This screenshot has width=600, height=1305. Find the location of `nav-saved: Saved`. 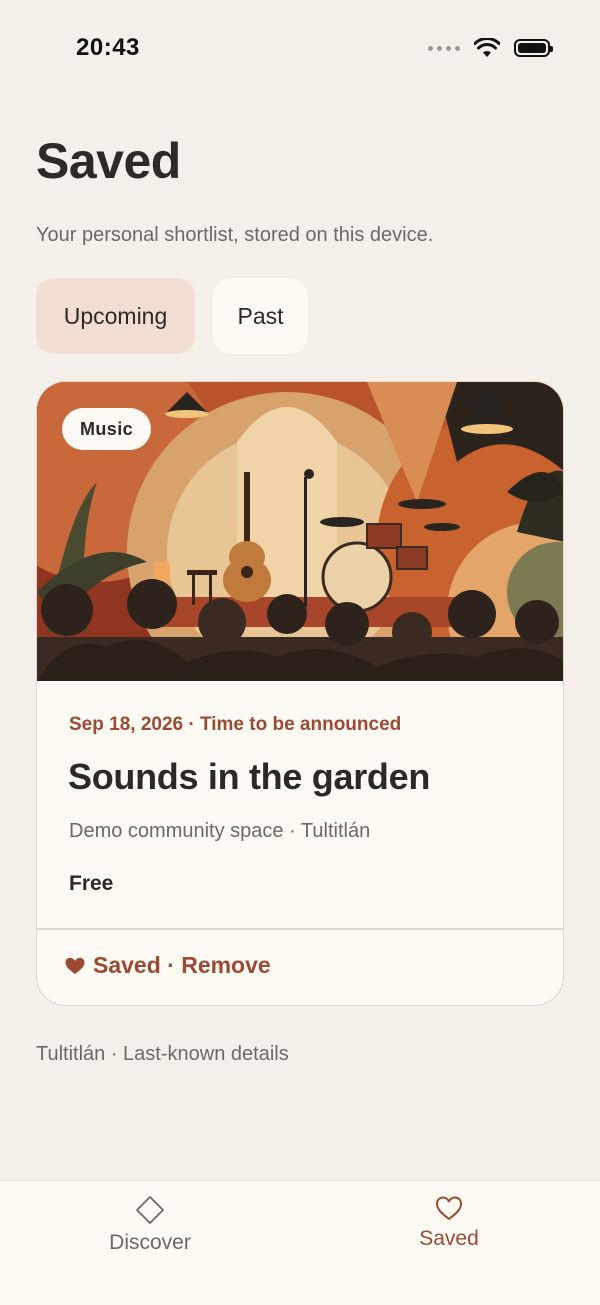

nav-saved: Saved is located at coordinates (449, 1223).